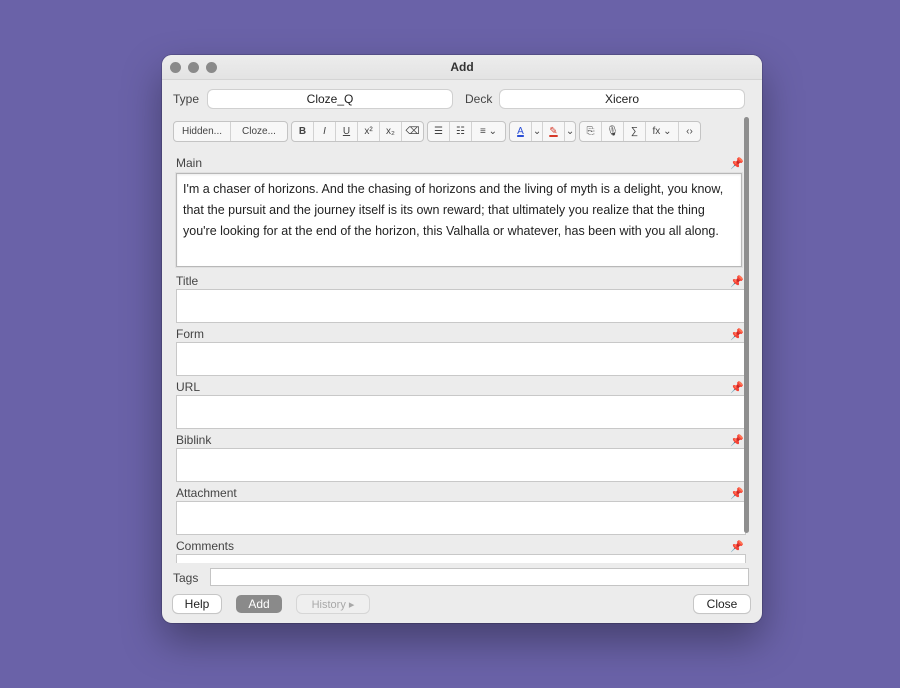  I want to click on subscript-icon: x₂, so click(391, 131).